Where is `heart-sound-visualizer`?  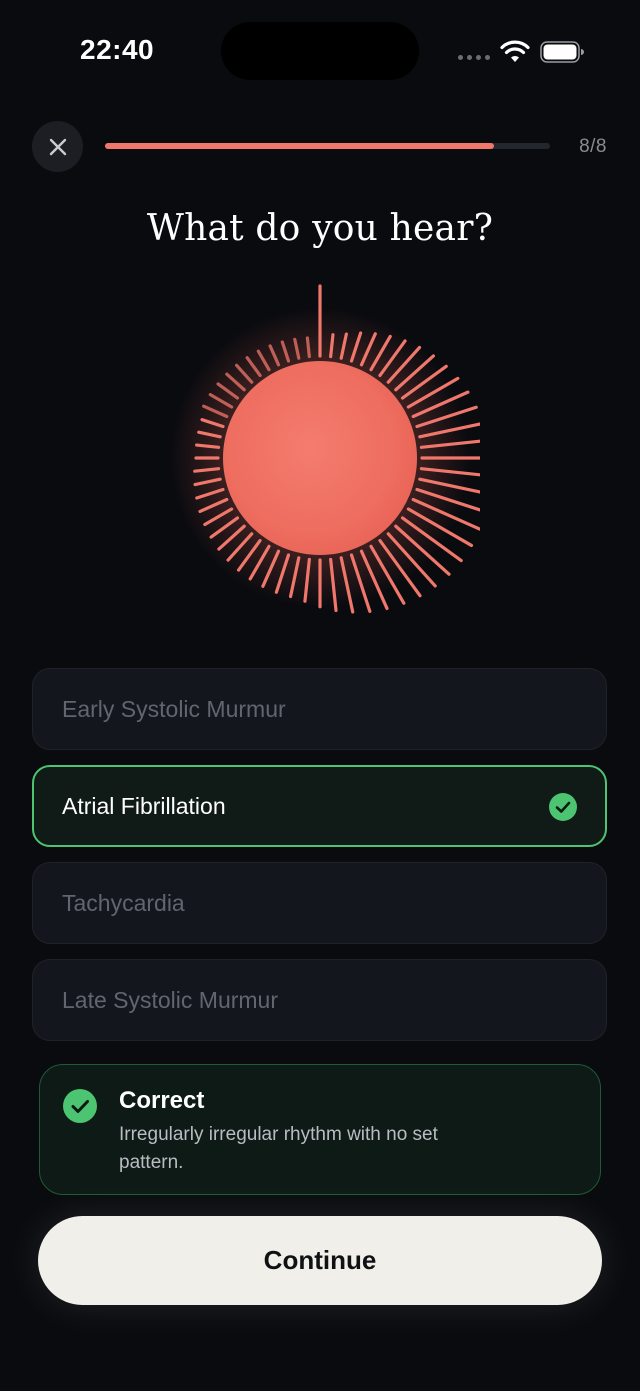
heart-sound-visualizer is located at coordinates (320, 453).